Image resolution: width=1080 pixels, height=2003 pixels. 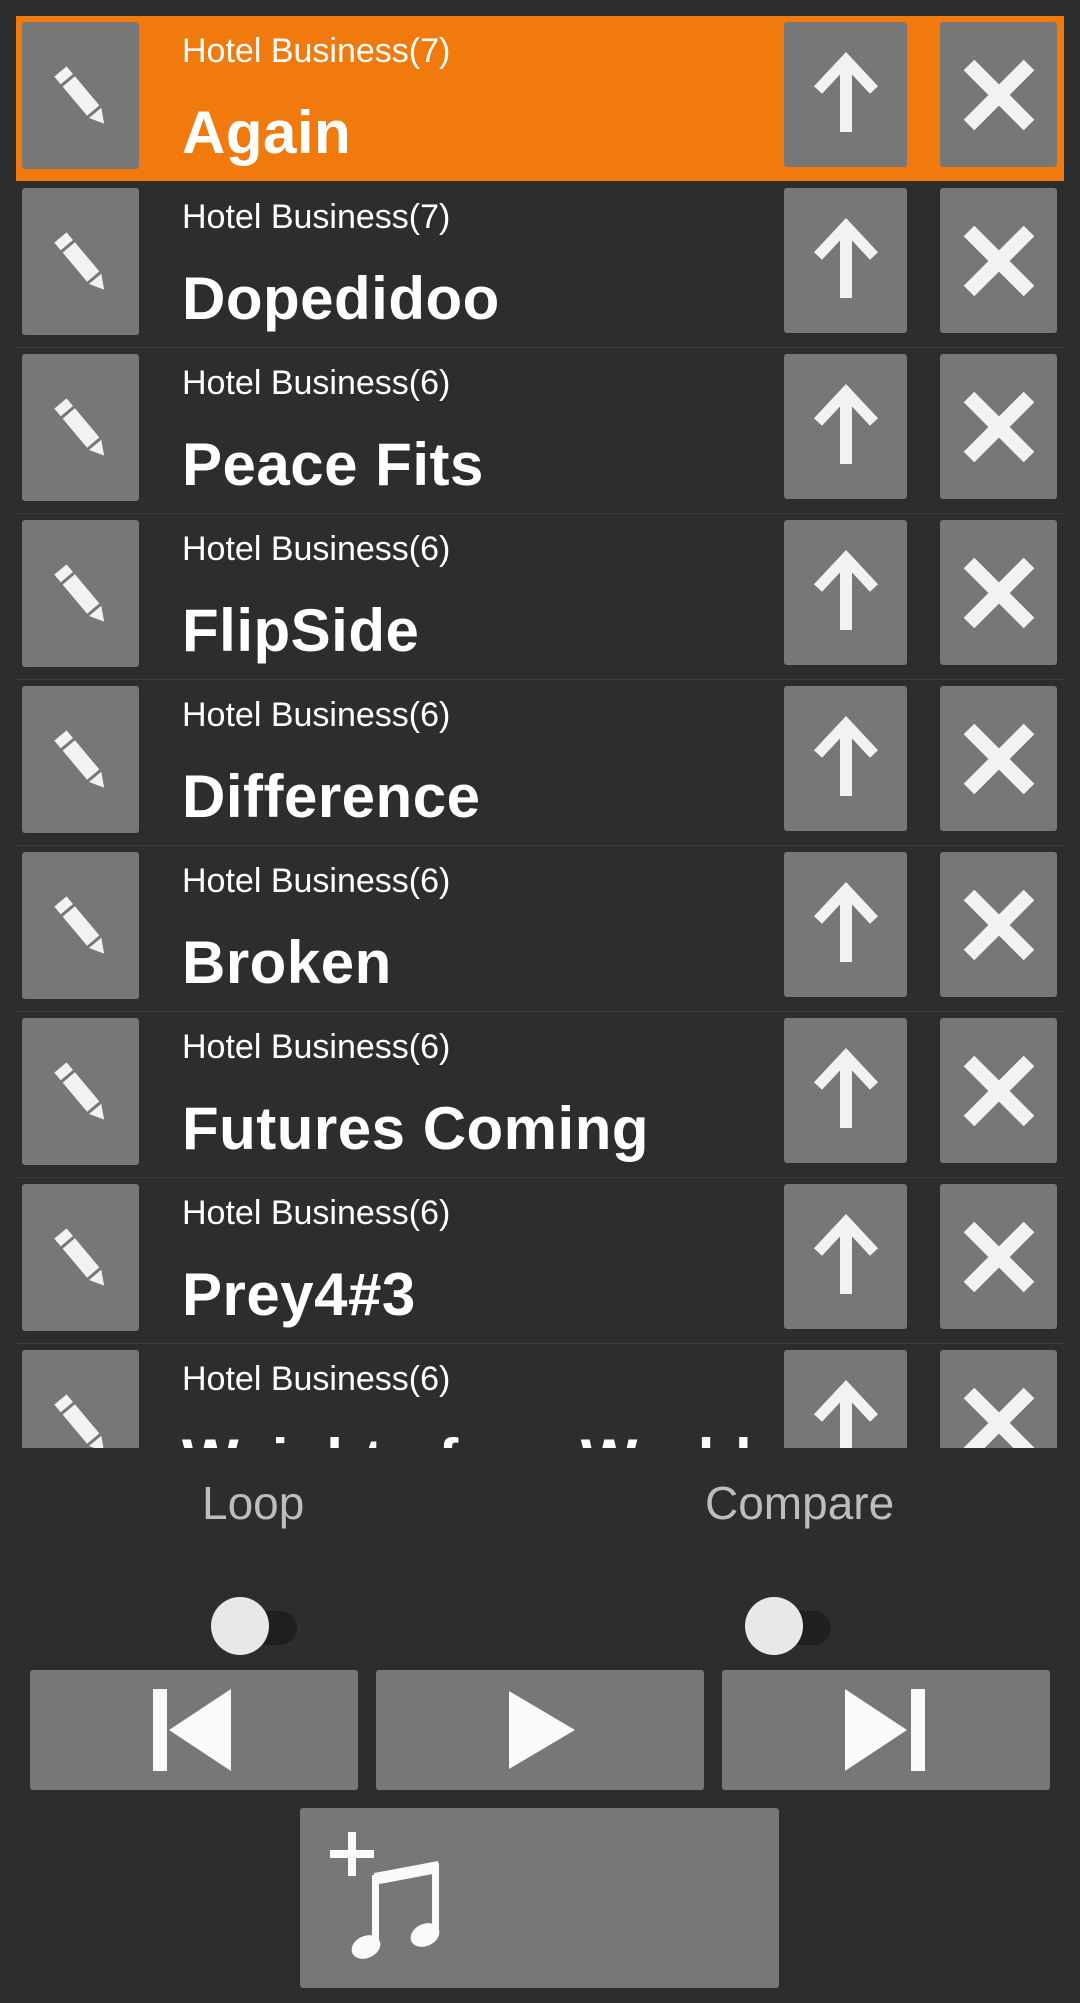 I want to click on track-row: Hotel Business(6) Broken, so click(x=540, y=929).